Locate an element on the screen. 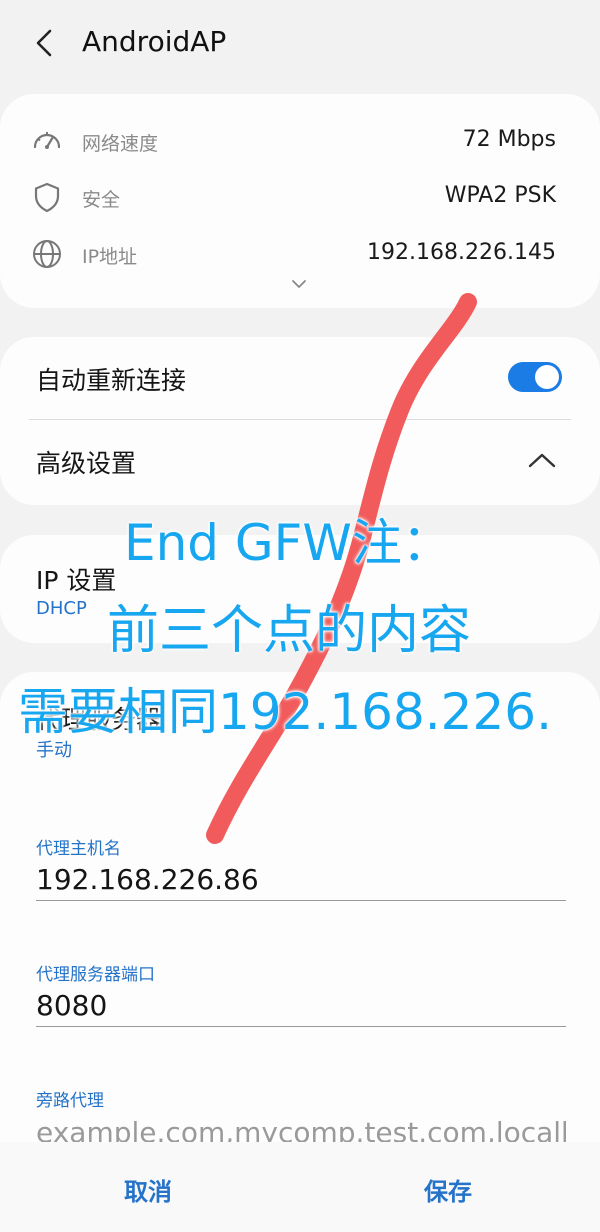  advanced-settings-label: 高级设置 is located at coordinates (86, 463).